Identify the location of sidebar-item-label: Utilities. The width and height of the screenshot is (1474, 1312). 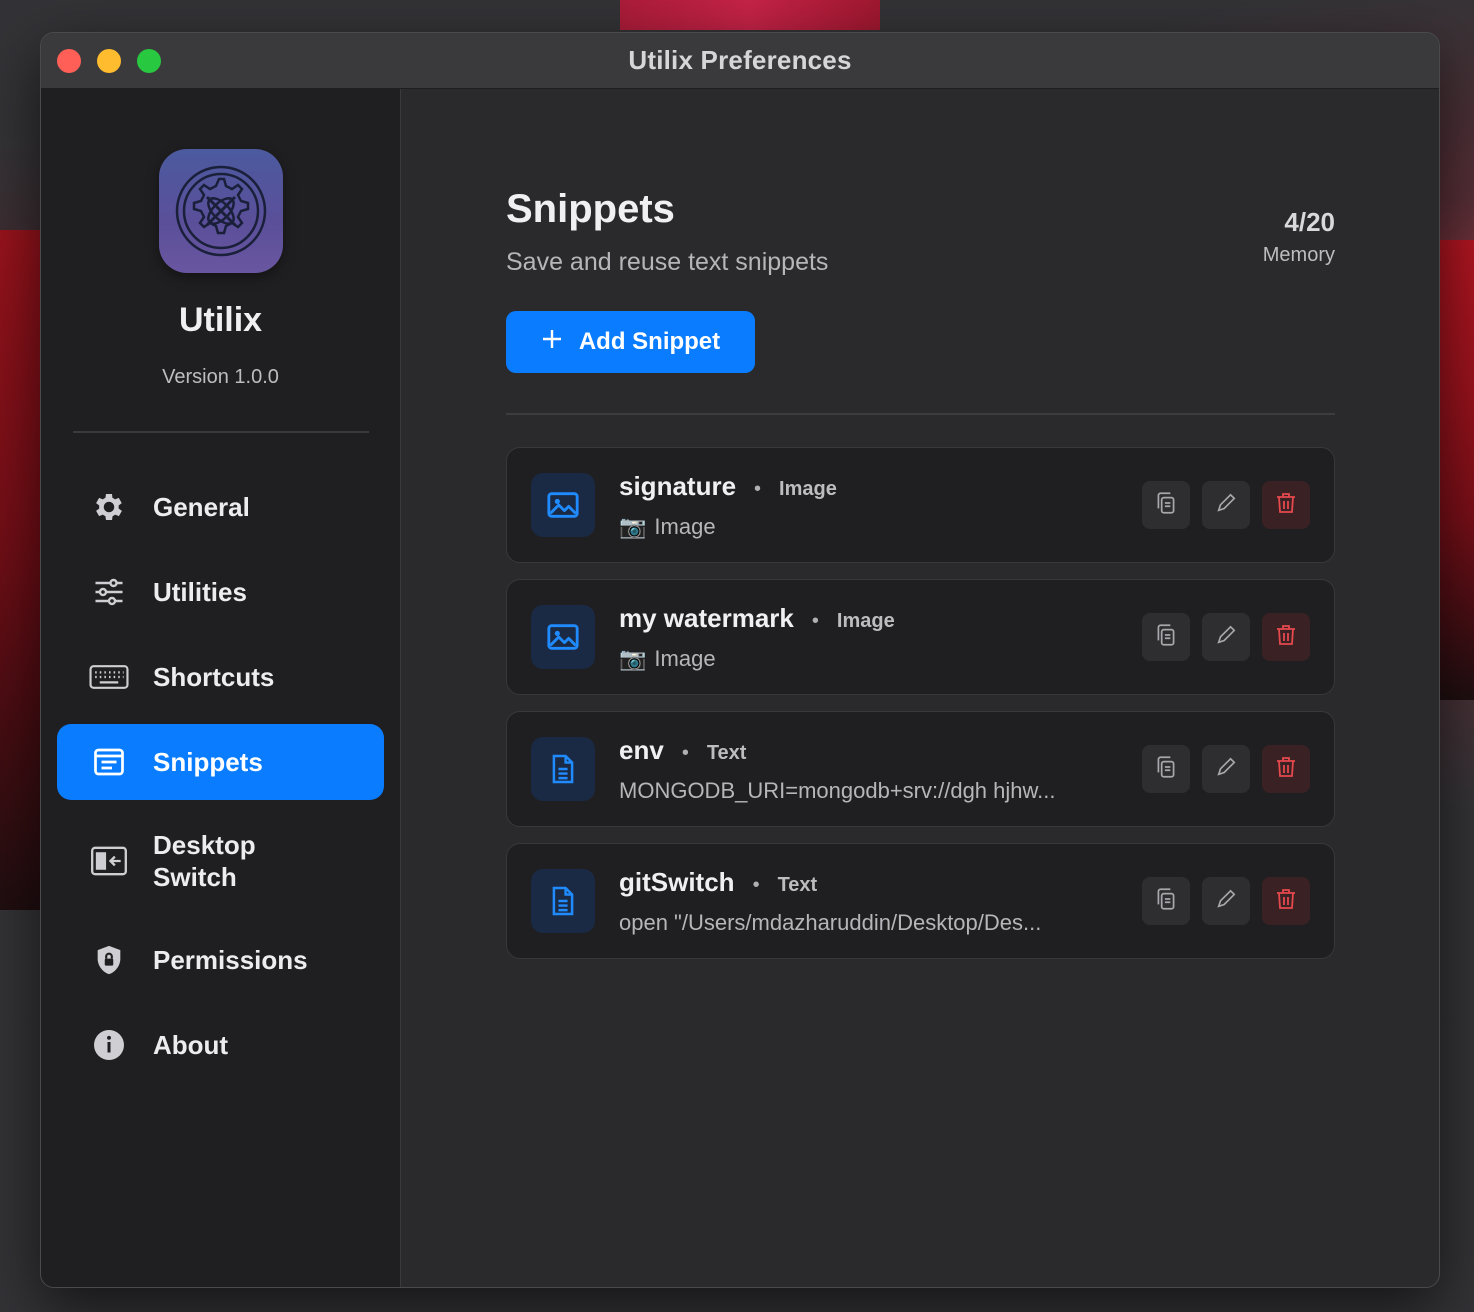
(200, 592).